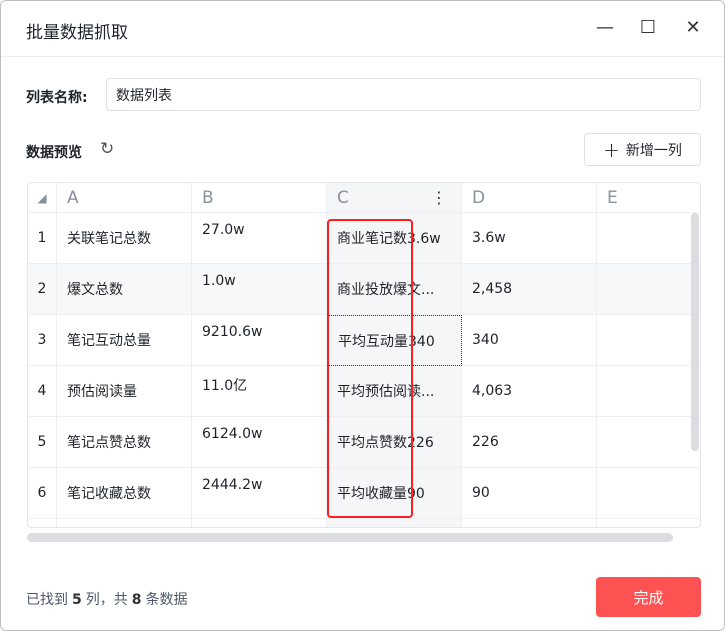 The image size is (725, 631). Describe the element at coordinates (47, 600) in the screenshot. I see `status-prefix: 已找到` at that location.